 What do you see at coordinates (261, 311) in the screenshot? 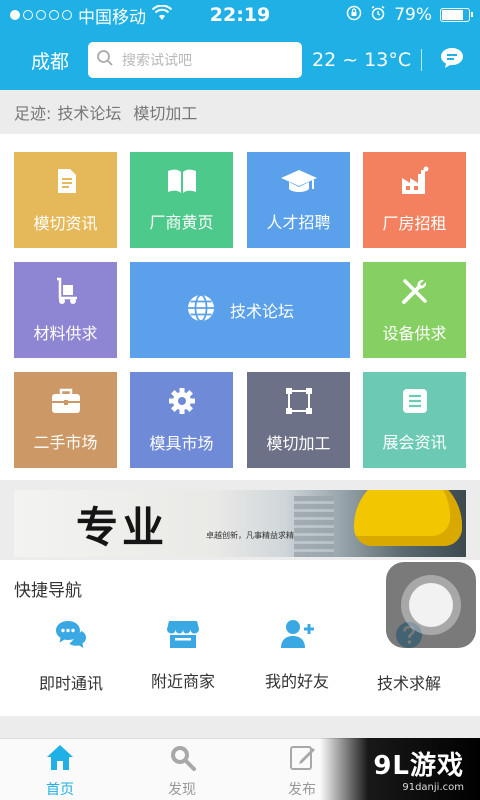
I see `tile-label: 技术论坛` at bounding box center [261, 311].